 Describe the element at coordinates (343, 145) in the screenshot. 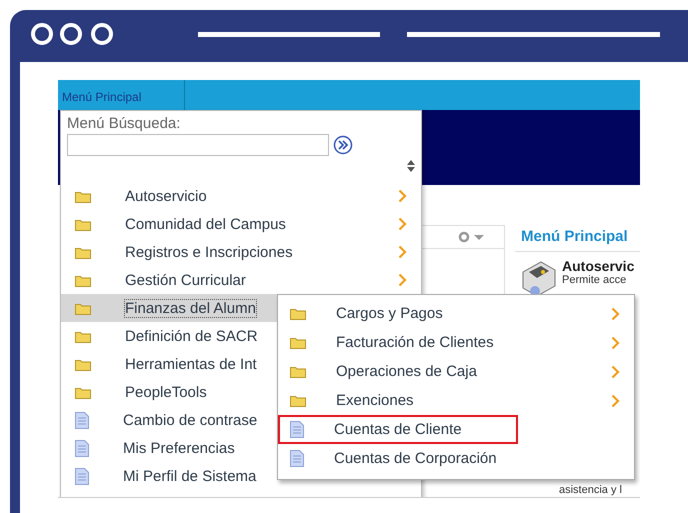

I see `go-icon` at that location.